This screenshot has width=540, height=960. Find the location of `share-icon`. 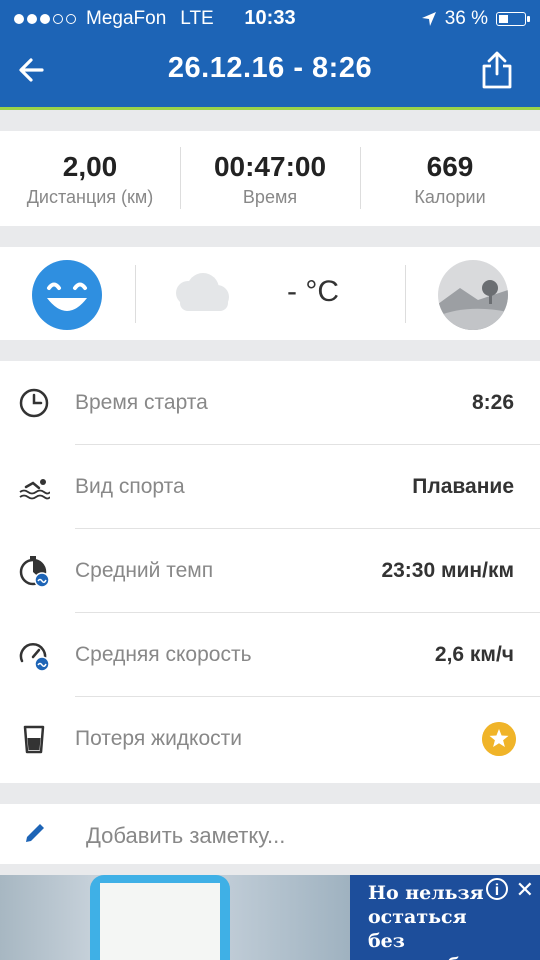

share-icon is located at coordinates (497, 70).